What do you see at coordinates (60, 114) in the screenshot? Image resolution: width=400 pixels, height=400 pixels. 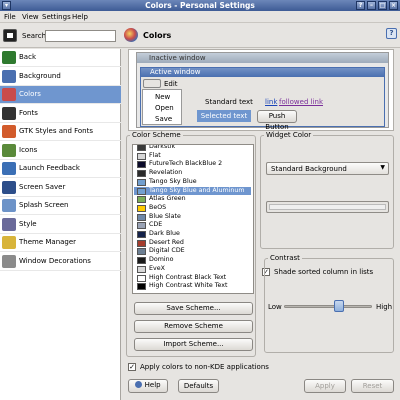 I see `sidebar-item-fonts: Fonts` at bounding box center [60, 114].